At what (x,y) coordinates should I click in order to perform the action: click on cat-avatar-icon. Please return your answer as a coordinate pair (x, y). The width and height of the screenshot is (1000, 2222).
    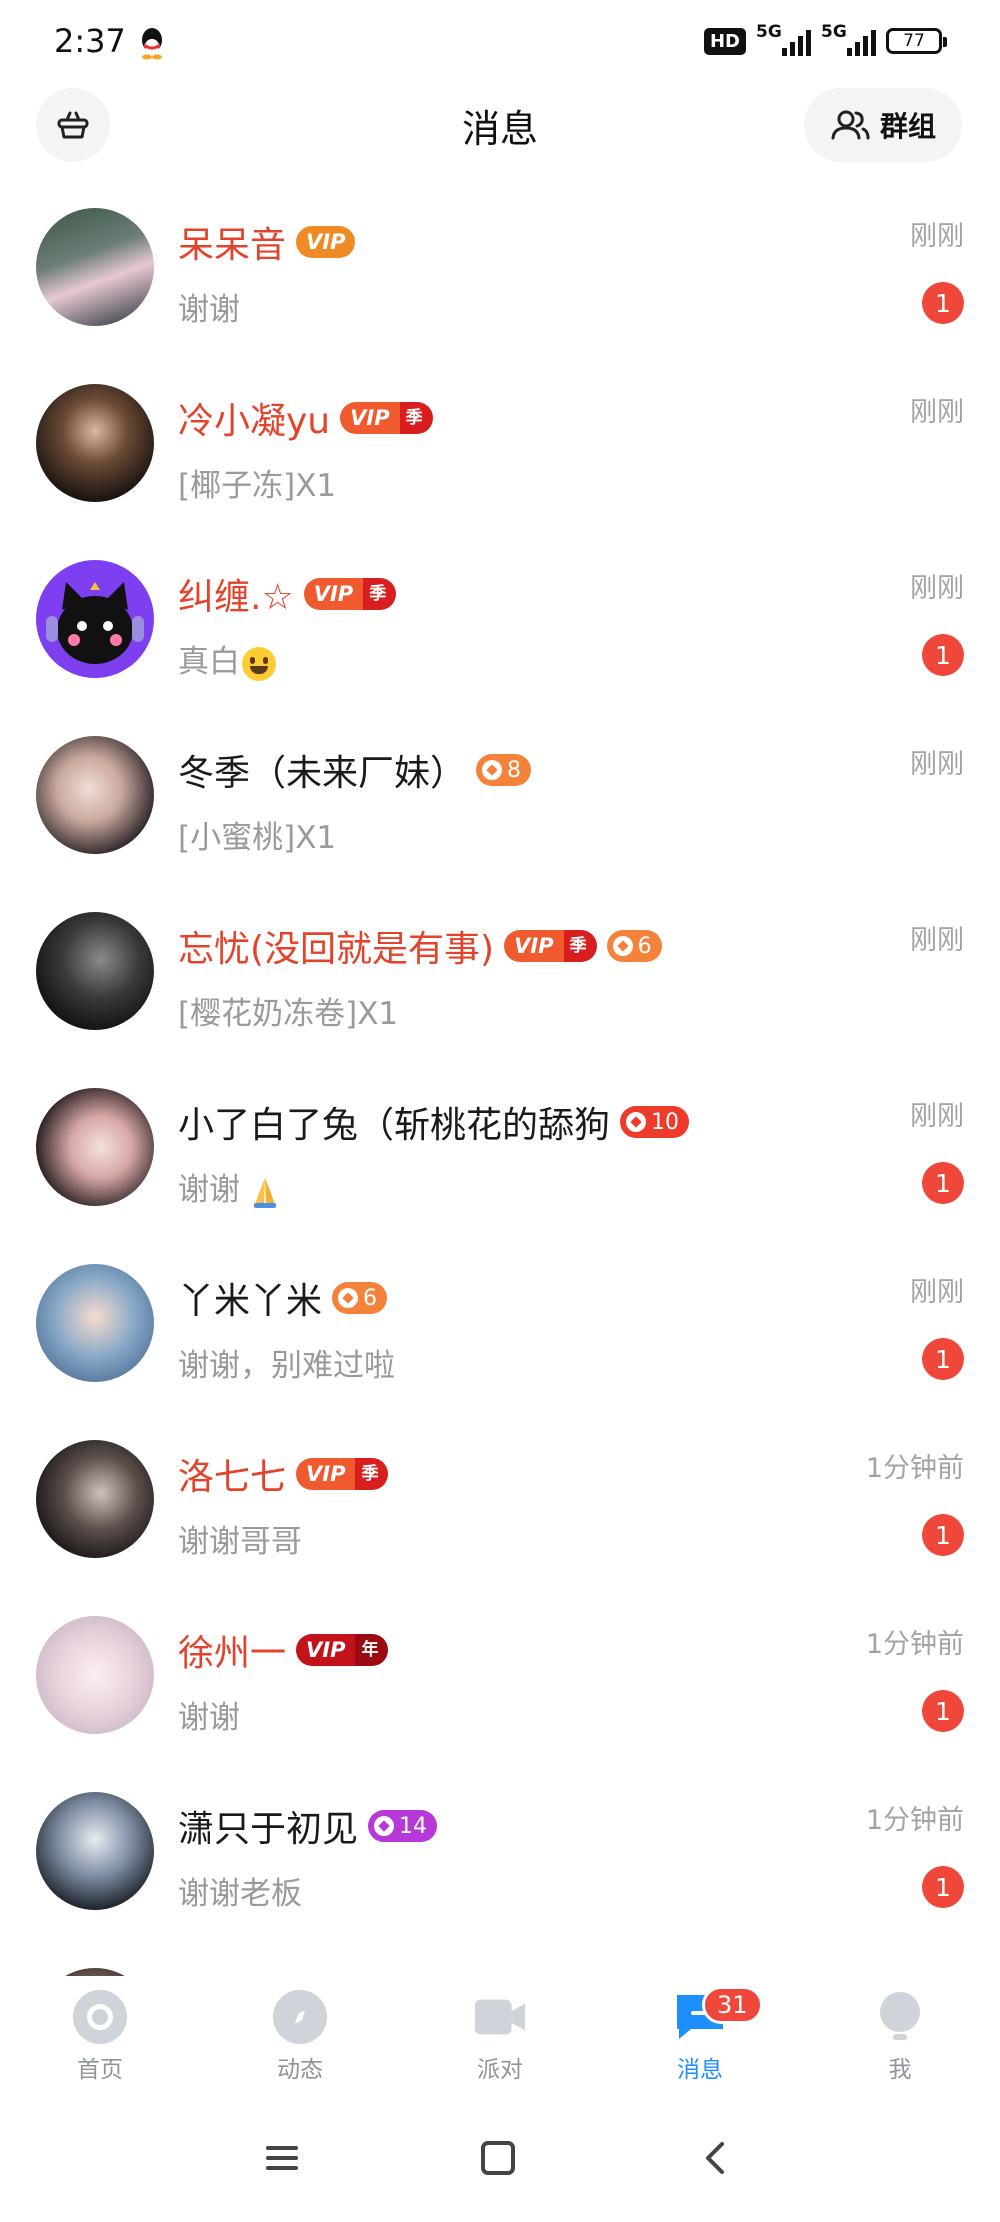
    Looking at the image, I should click on (95, 623).